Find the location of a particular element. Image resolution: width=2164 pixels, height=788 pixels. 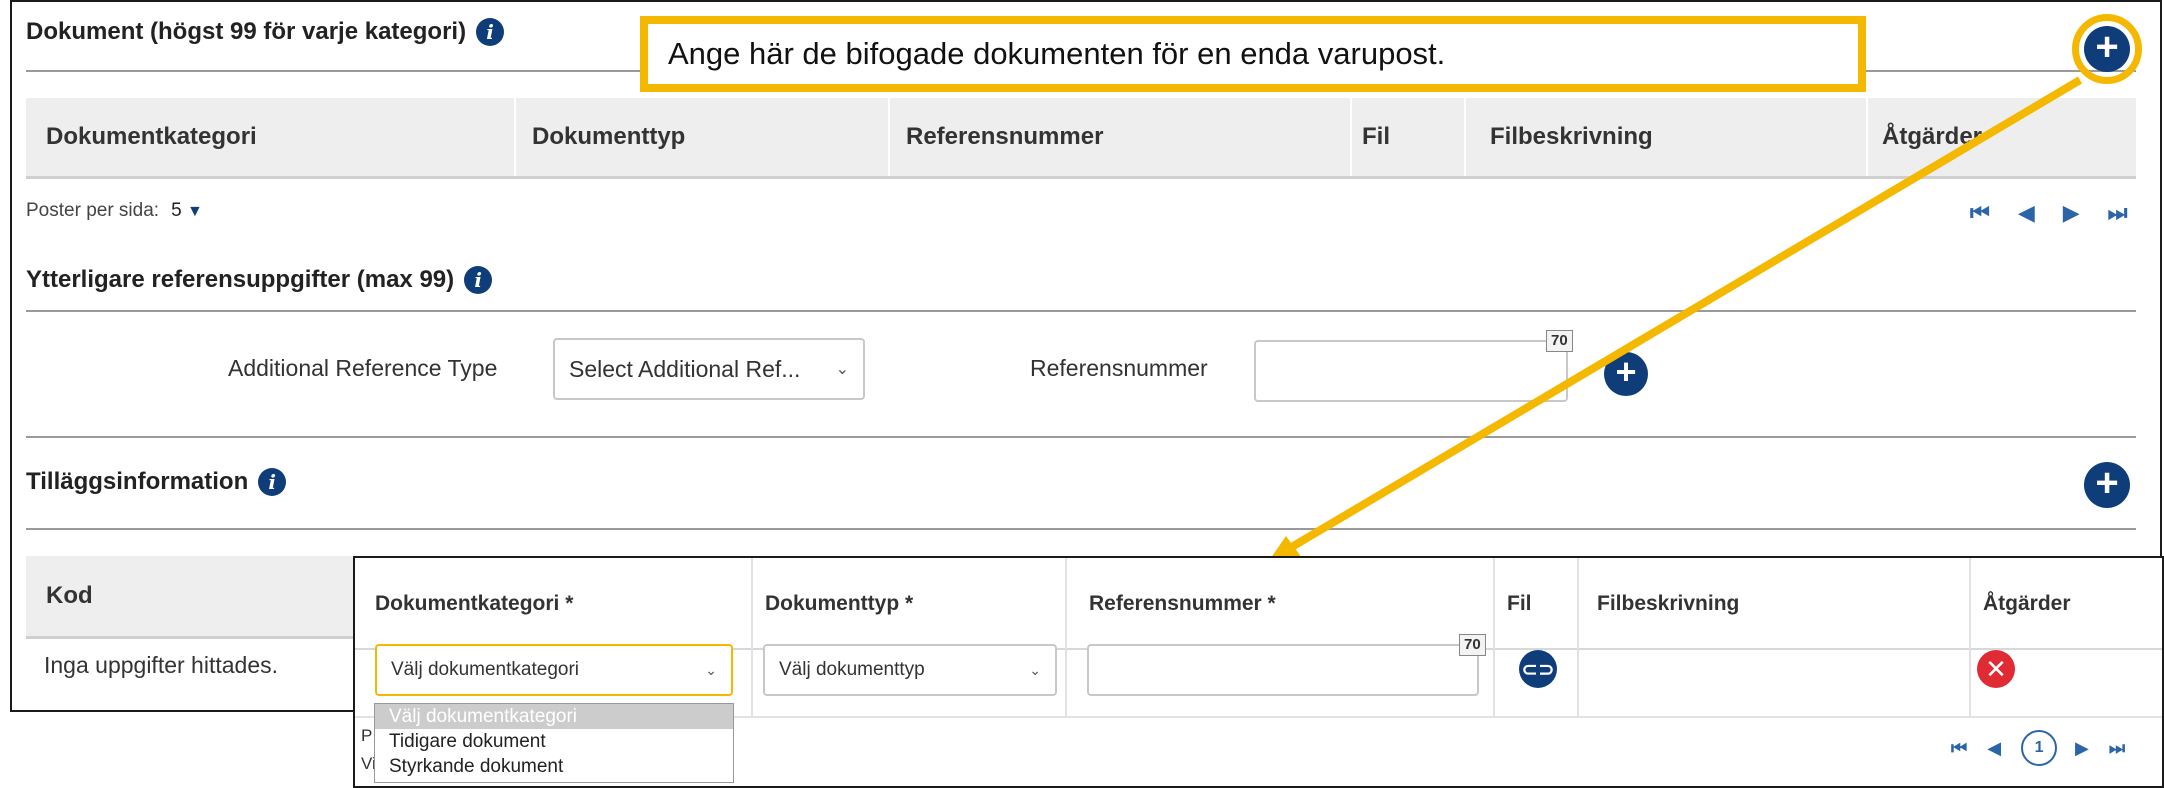

delete-row-icon: ✕ is located at coordinates (1996, 669).